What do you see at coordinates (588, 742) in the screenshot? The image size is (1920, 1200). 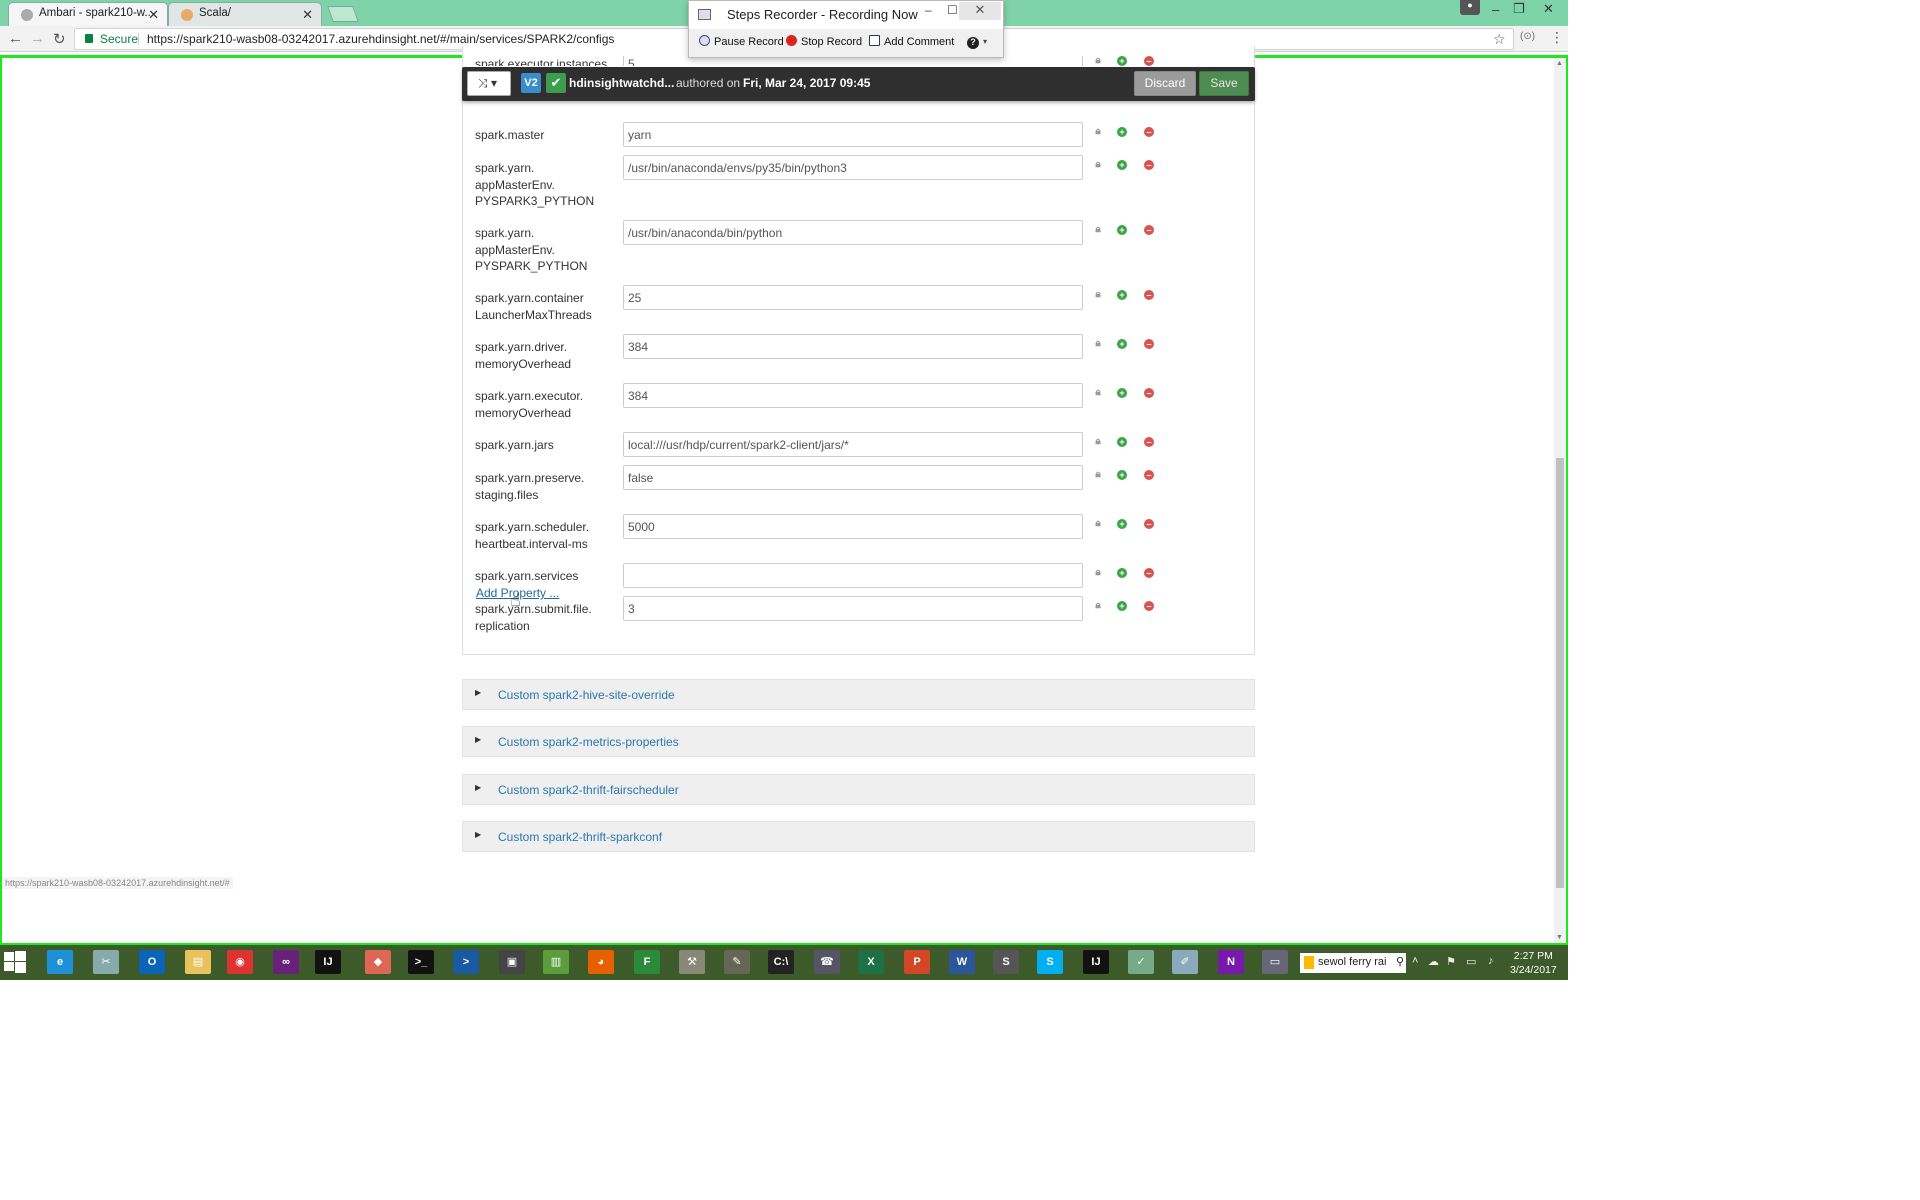 I see `section-title: Custom spark2-metrics-properties` at bounding box center [588, 742].